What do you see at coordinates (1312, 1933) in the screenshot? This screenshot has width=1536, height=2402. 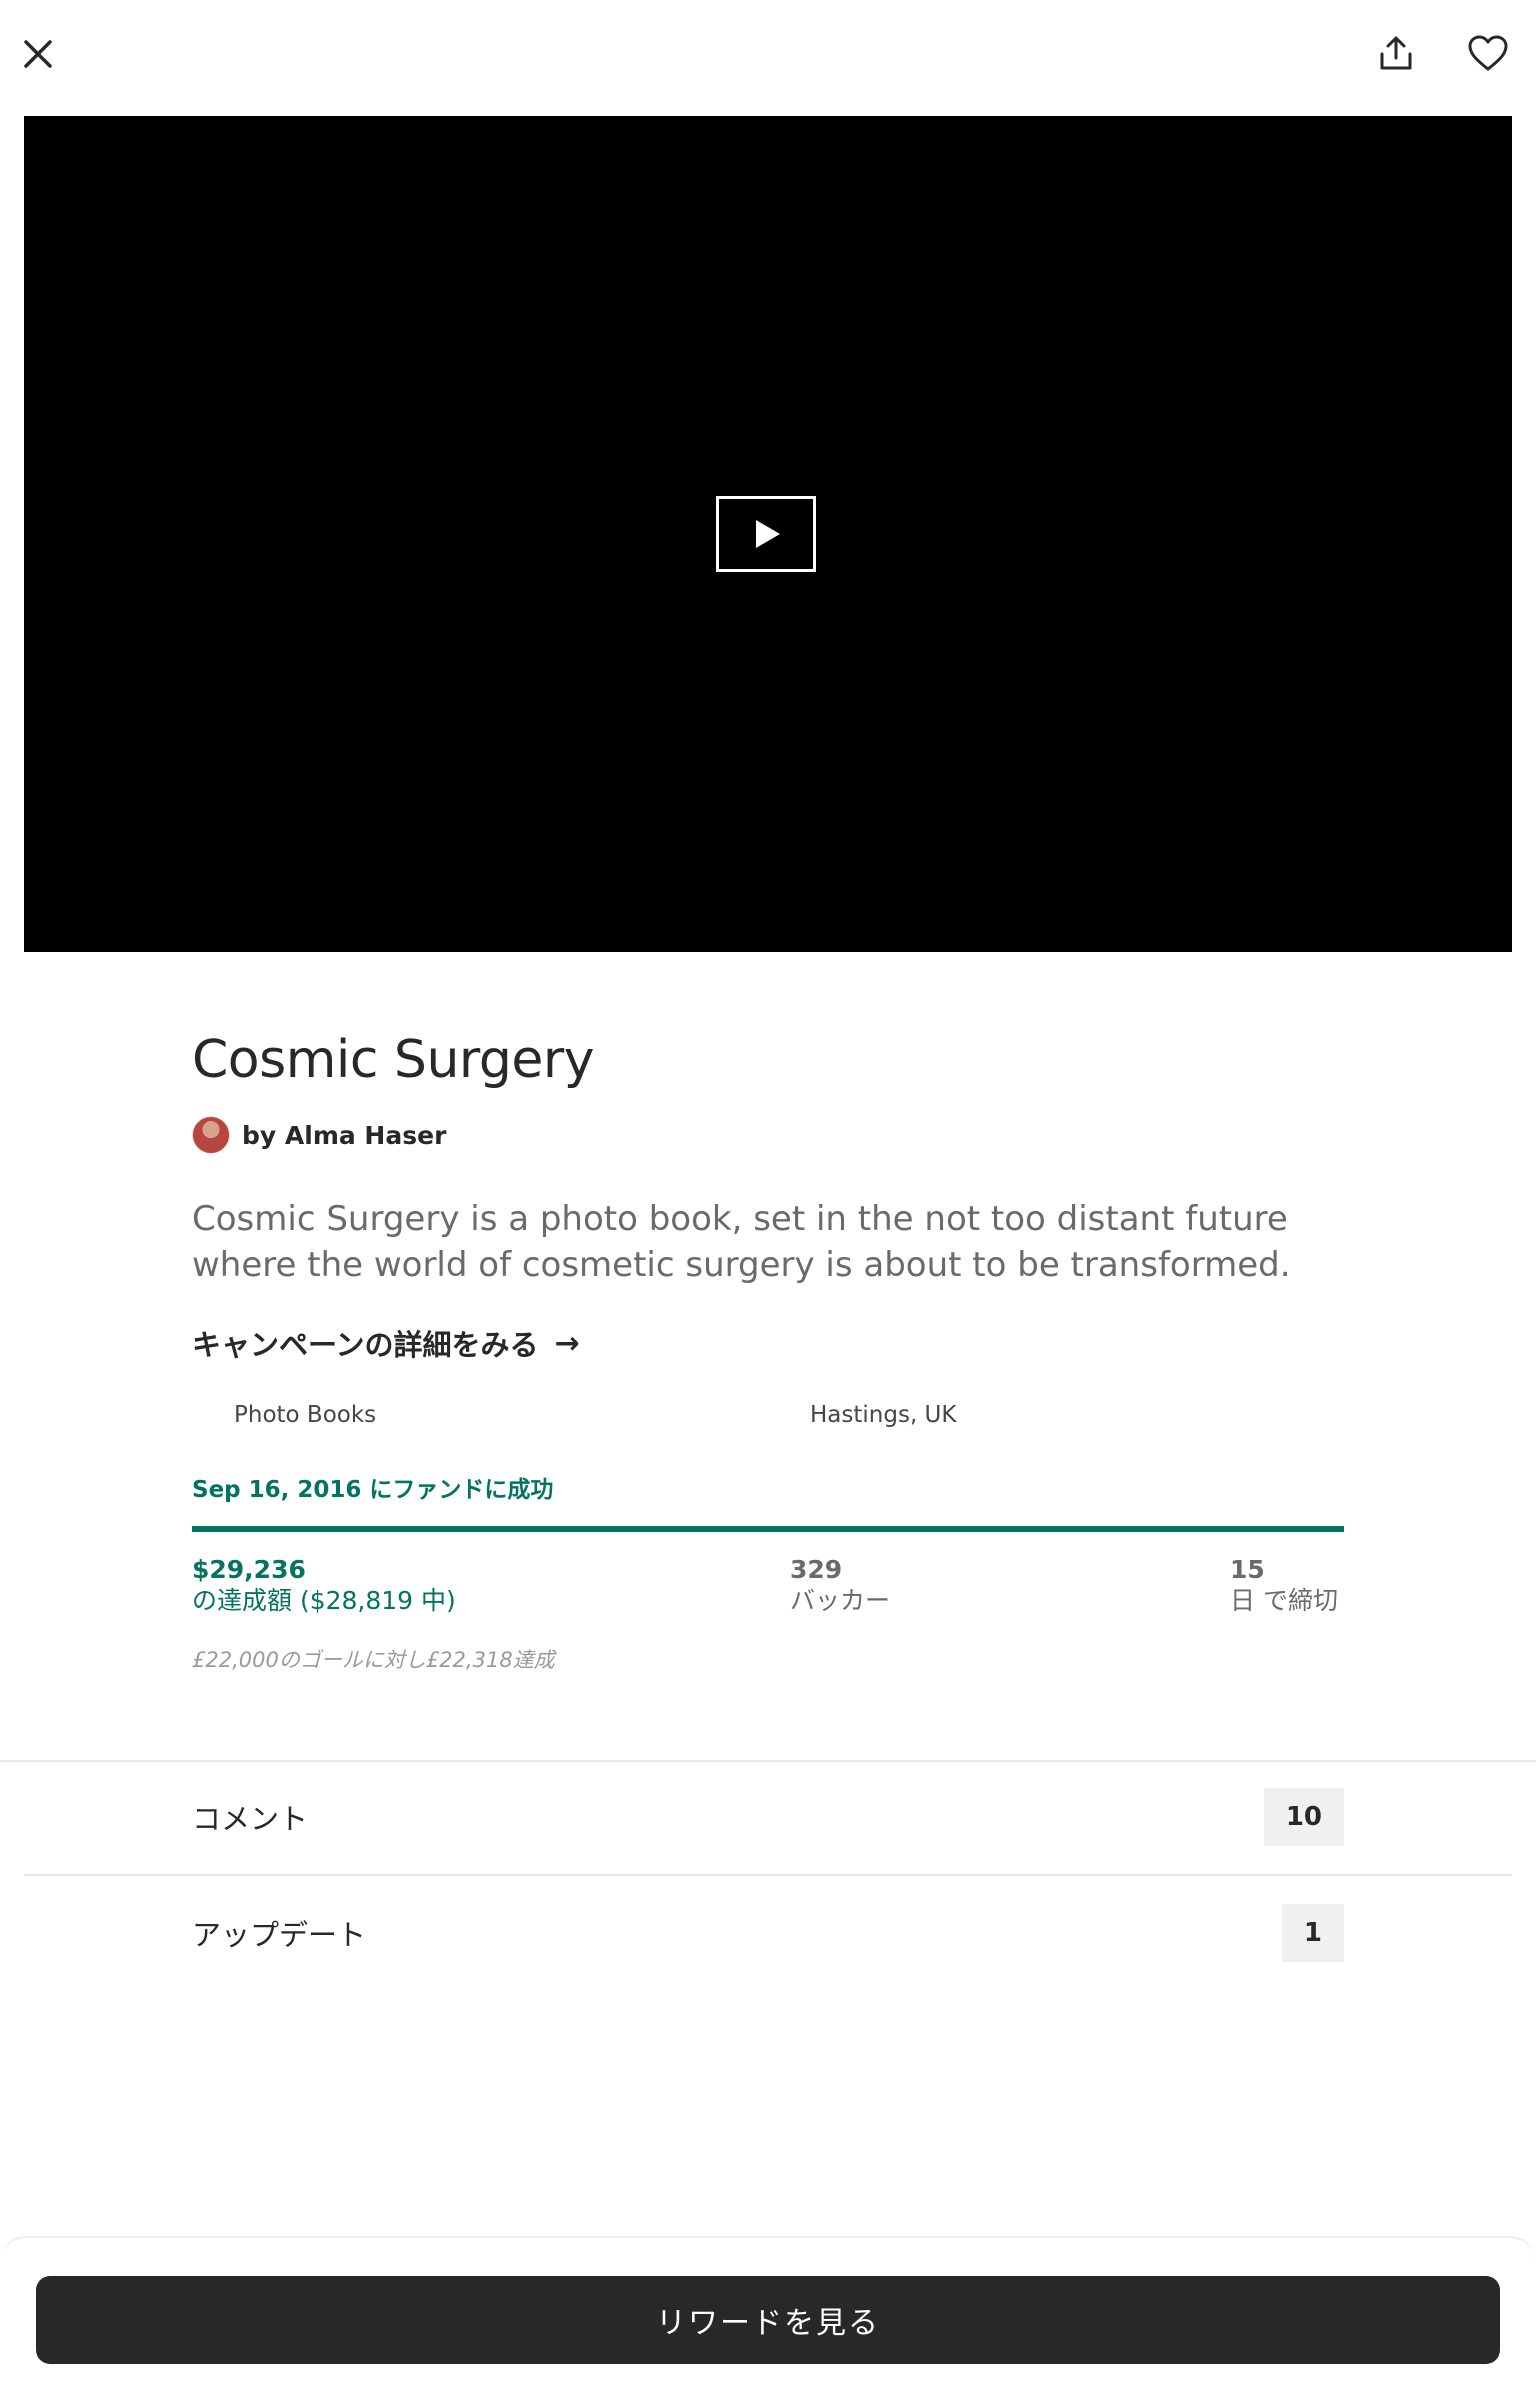 I see `updates-count-badge: 1` at bounding box center [1312, 1933].